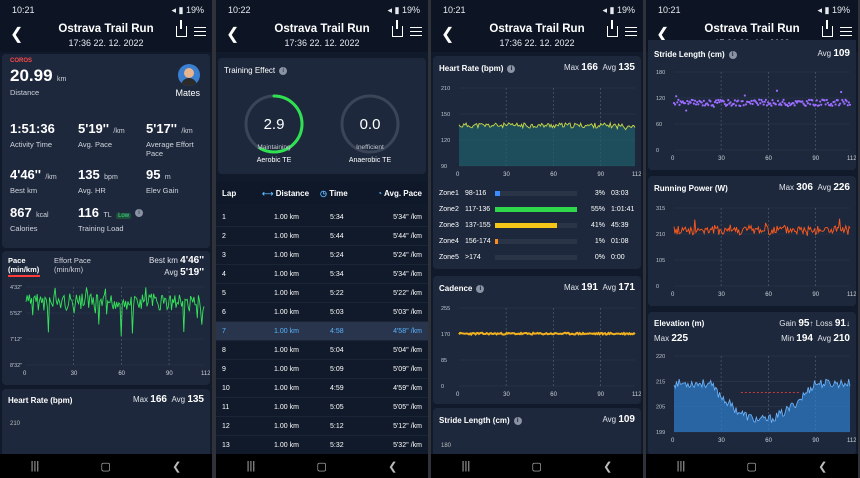  What do you see at coordinates (407, 255) in the screenshot?
I see `lap-pace: 5'24'' /km` at bounding box center [407, 255].